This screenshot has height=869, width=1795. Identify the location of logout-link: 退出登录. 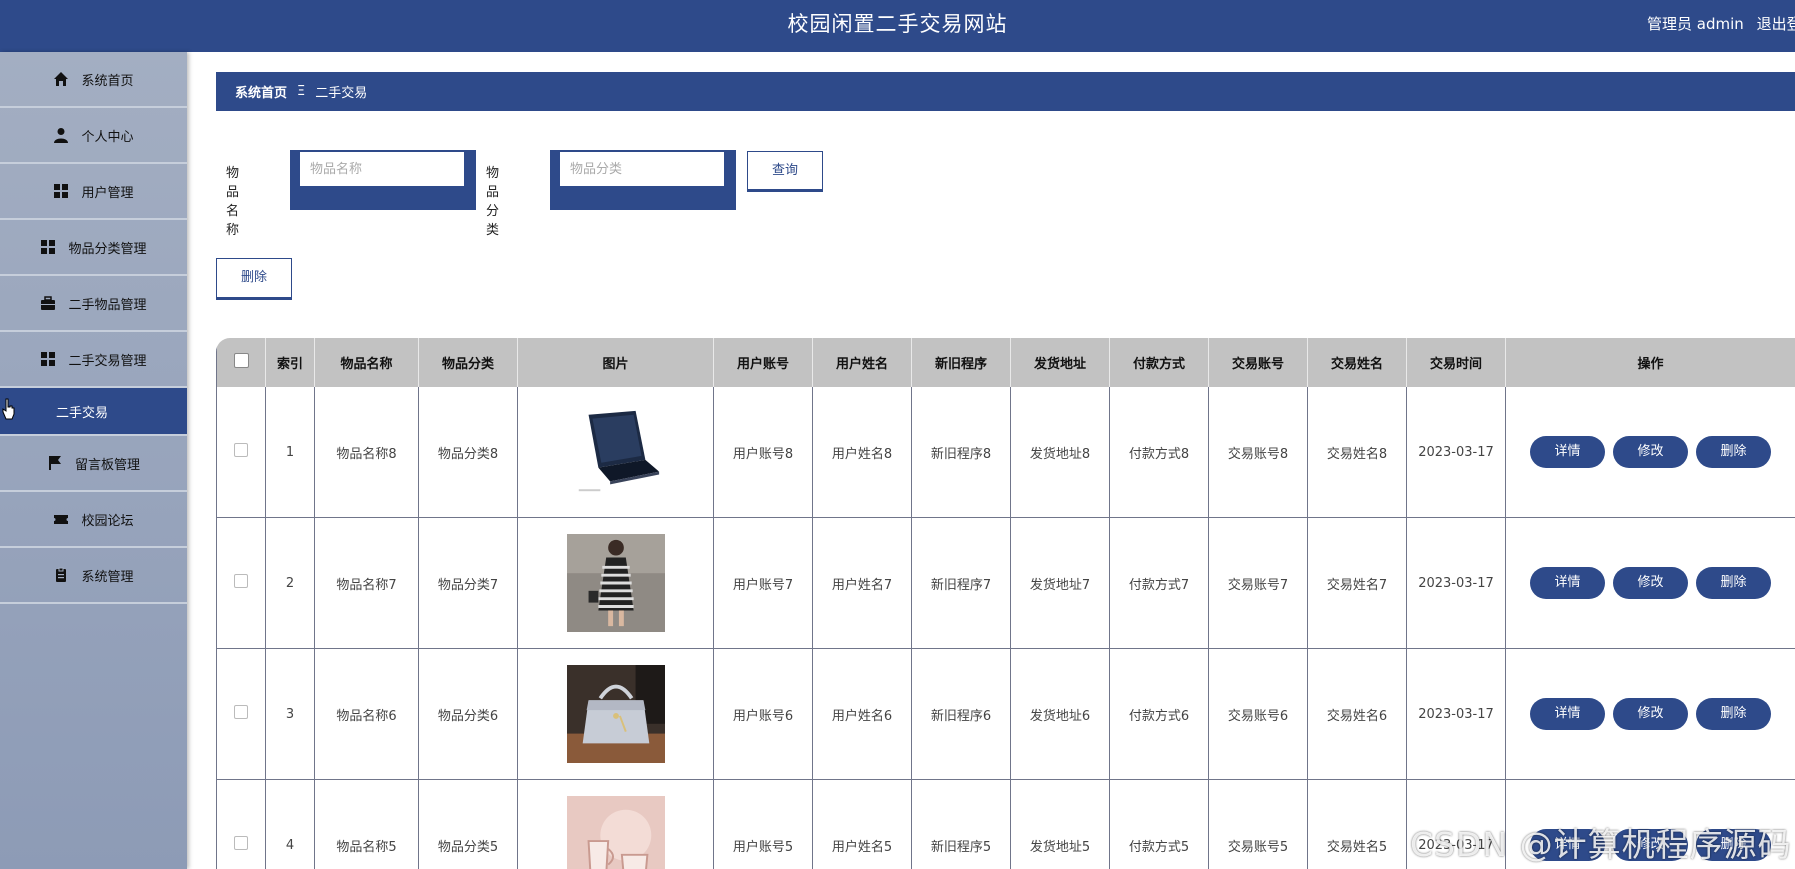
(1776, 24).